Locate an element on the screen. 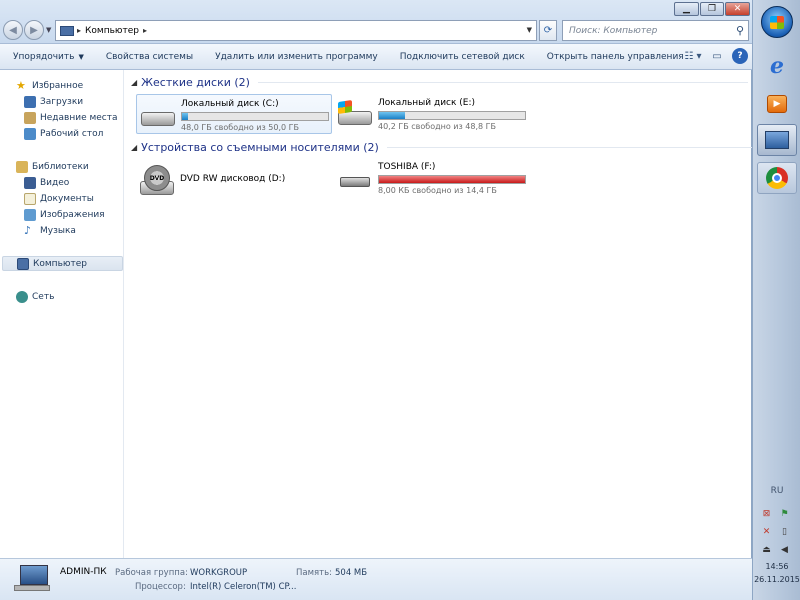 Image resolution: width=800 pixels, height=600 pixels. dvd-drive-icon: DVD is located at coordinates (157, 180).